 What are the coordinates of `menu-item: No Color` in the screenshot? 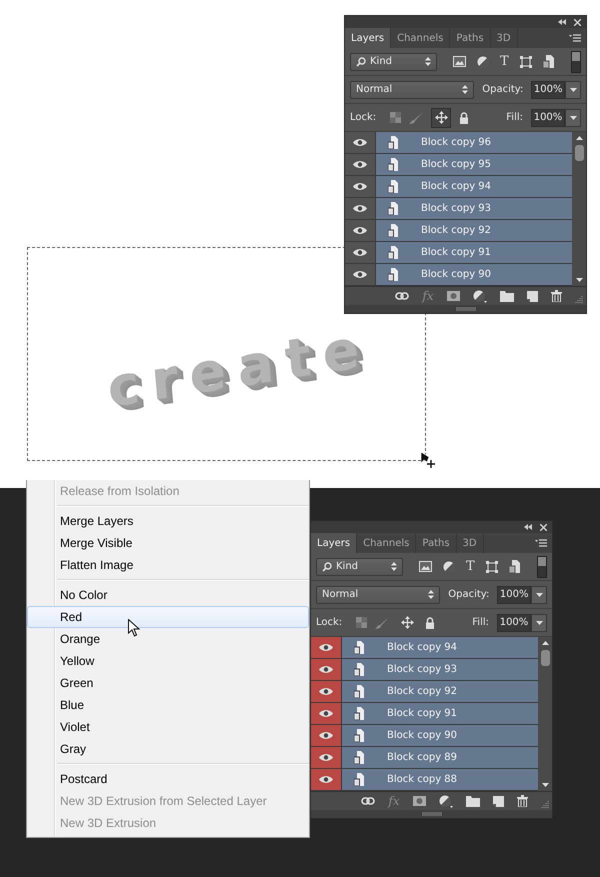 It's located at (168, 595).